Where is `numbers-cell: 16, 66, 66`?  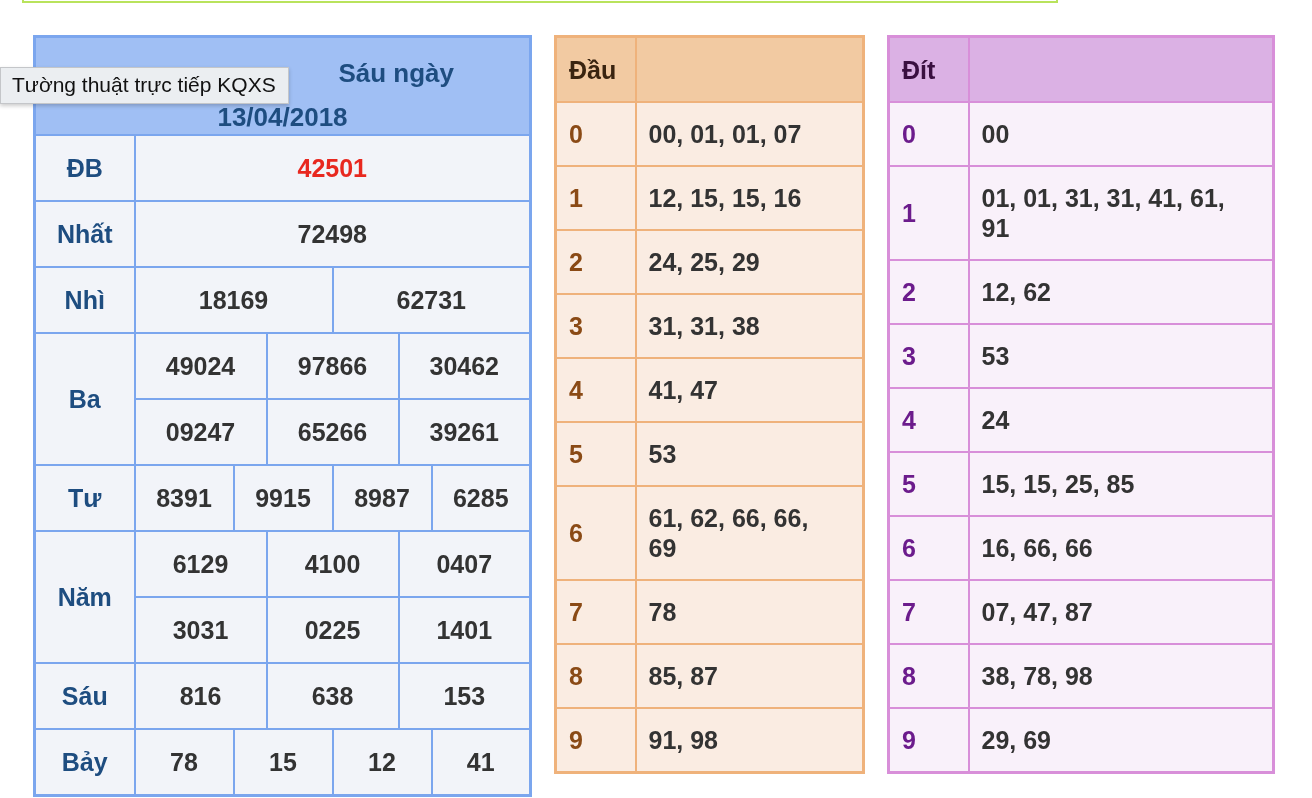
numbers-cell: 16, 66, 66 is located at coordinates (1121, 548).